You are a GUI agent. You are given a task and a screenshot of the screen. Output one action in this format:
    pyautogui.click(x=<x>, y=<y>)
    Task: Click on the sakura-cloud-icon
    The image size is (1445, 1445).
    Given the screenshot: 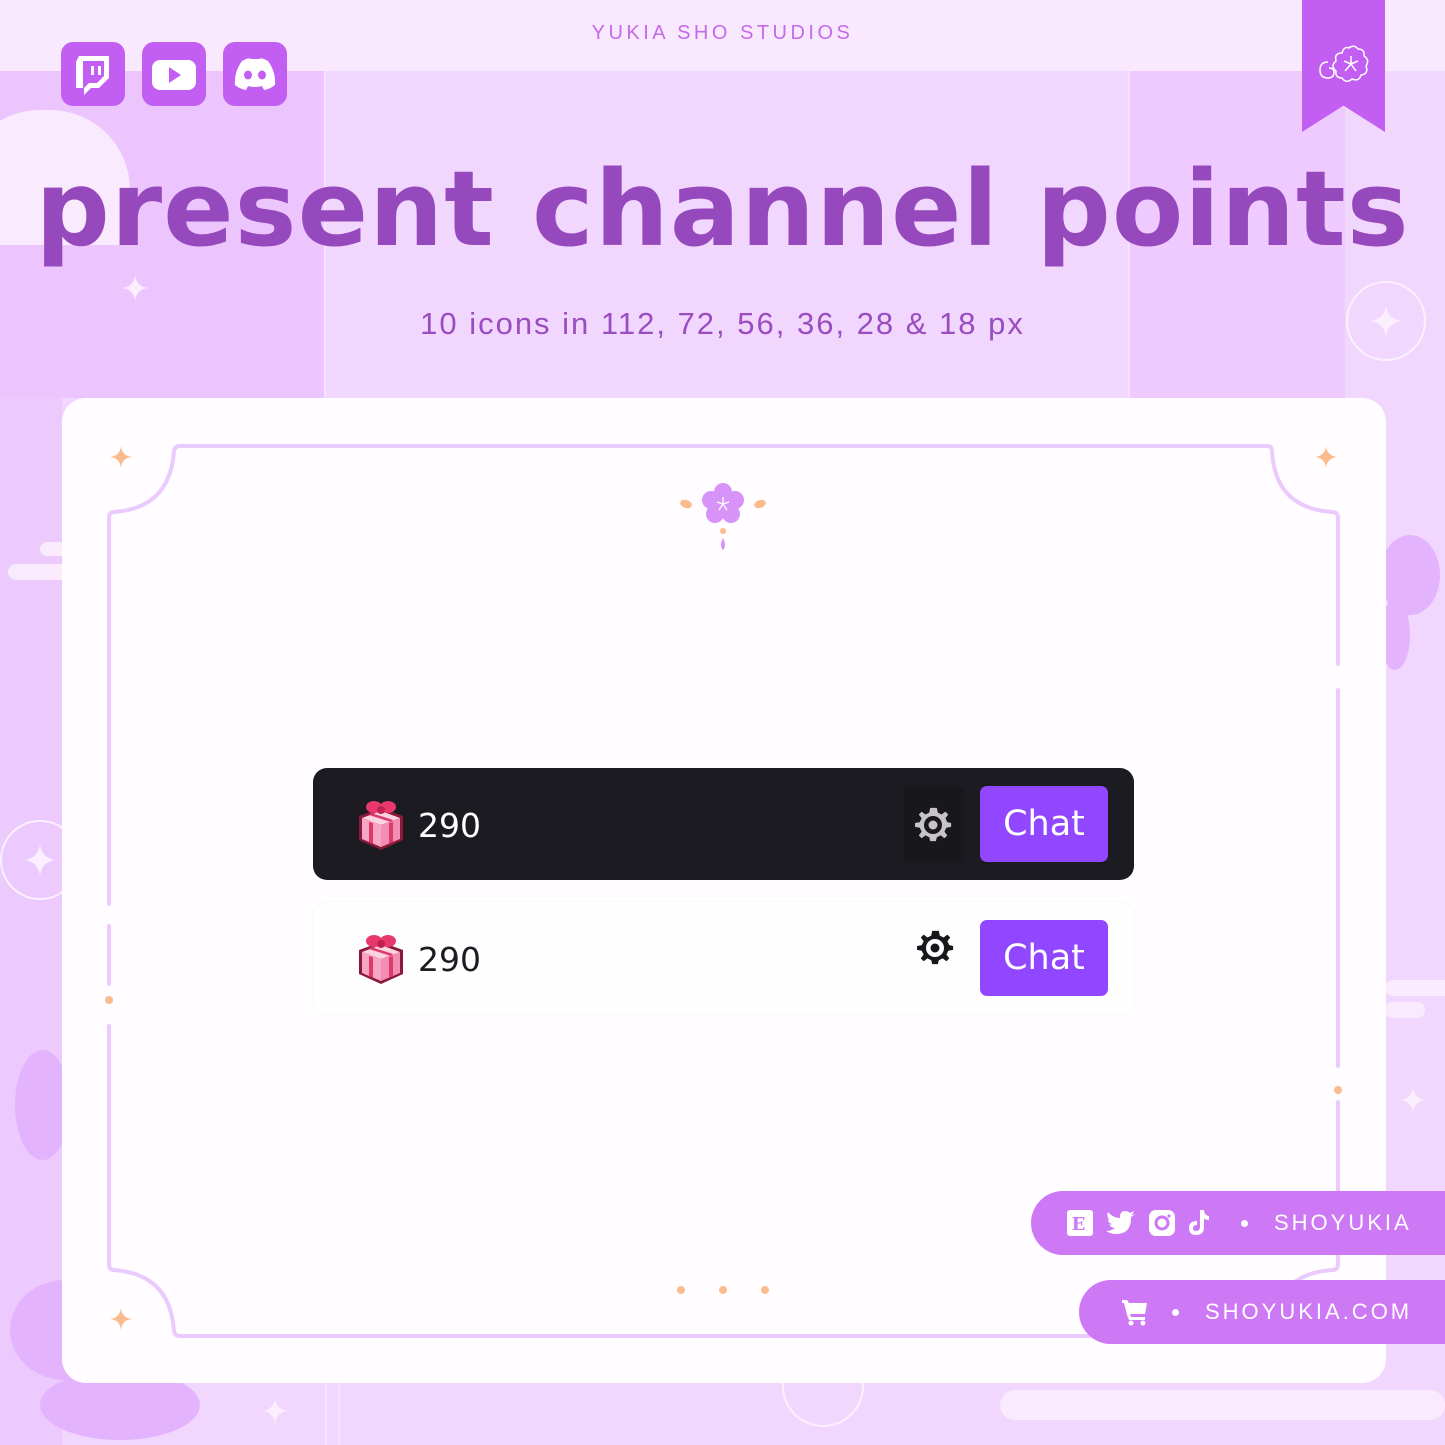 What is the action you would take?
    pyautogui.click(x=1343, y=63)
    